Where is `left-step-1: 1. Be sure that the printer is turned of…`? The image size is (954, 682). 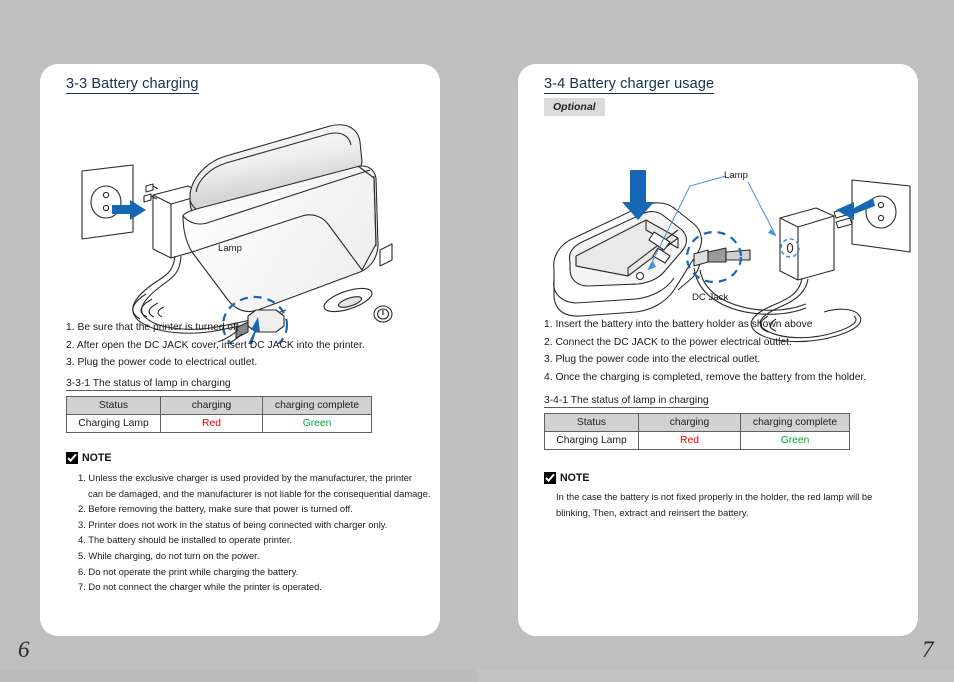
left-step-1: 1. Be sure that the printer is turned of… is located at coordinates (152, 327).